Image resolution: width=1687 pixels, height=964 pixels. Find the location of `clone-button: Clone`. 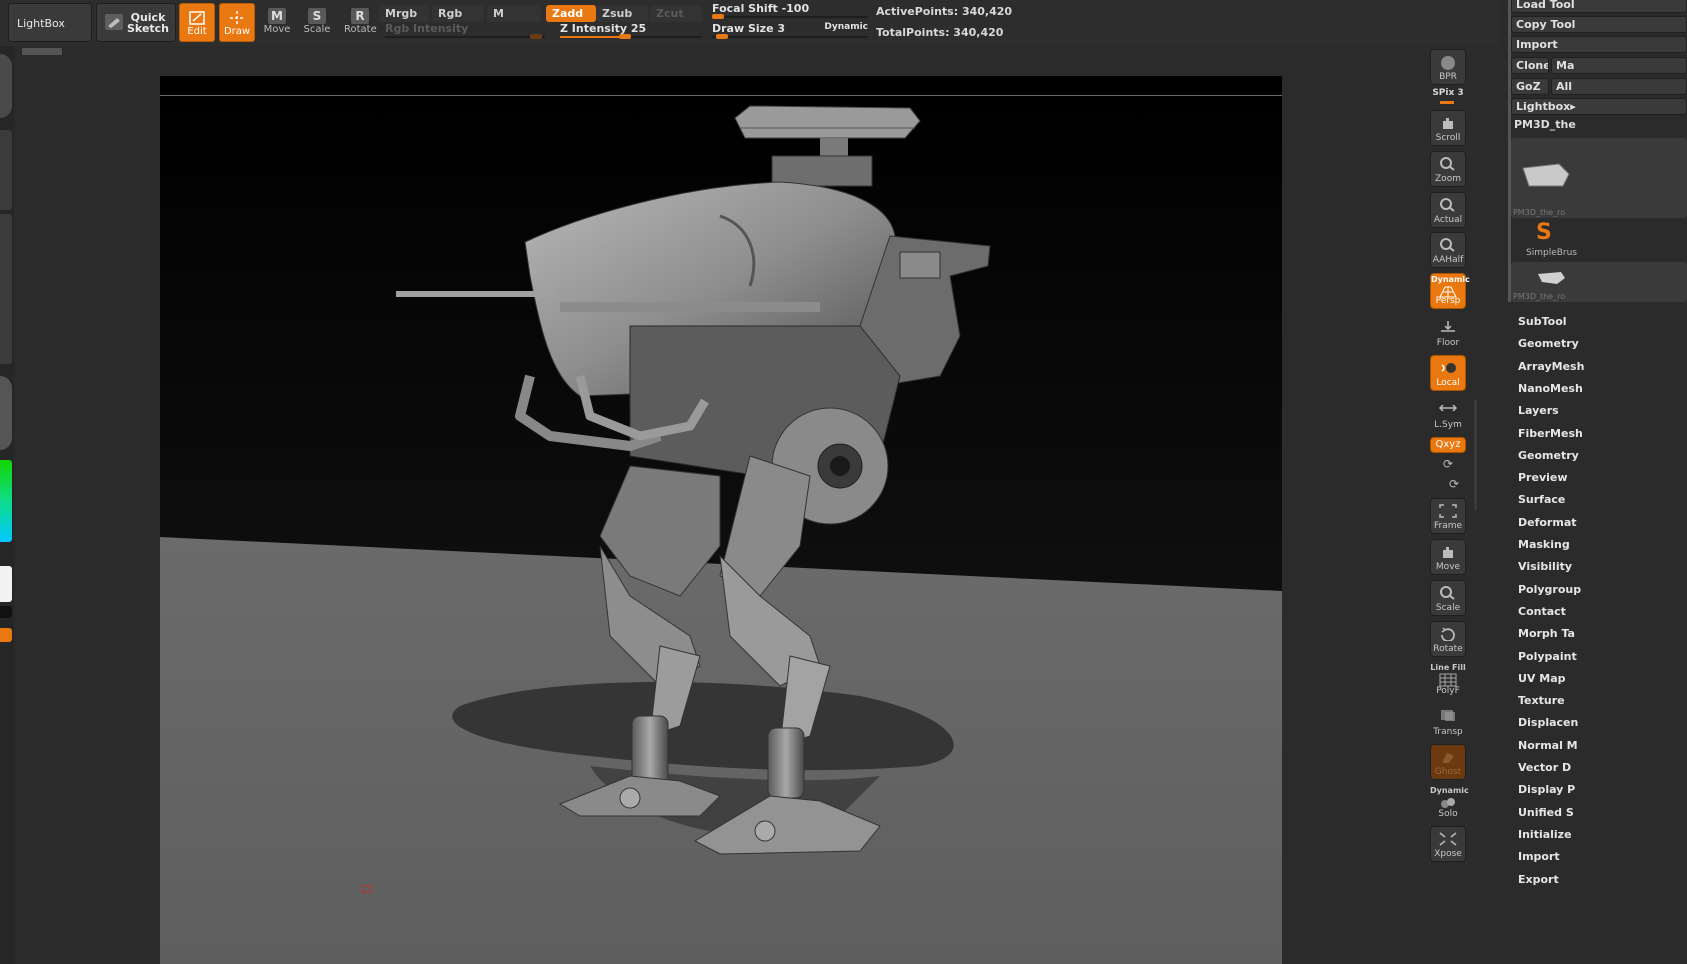

clone-button: Clone is located at coordinates (1530, 65).